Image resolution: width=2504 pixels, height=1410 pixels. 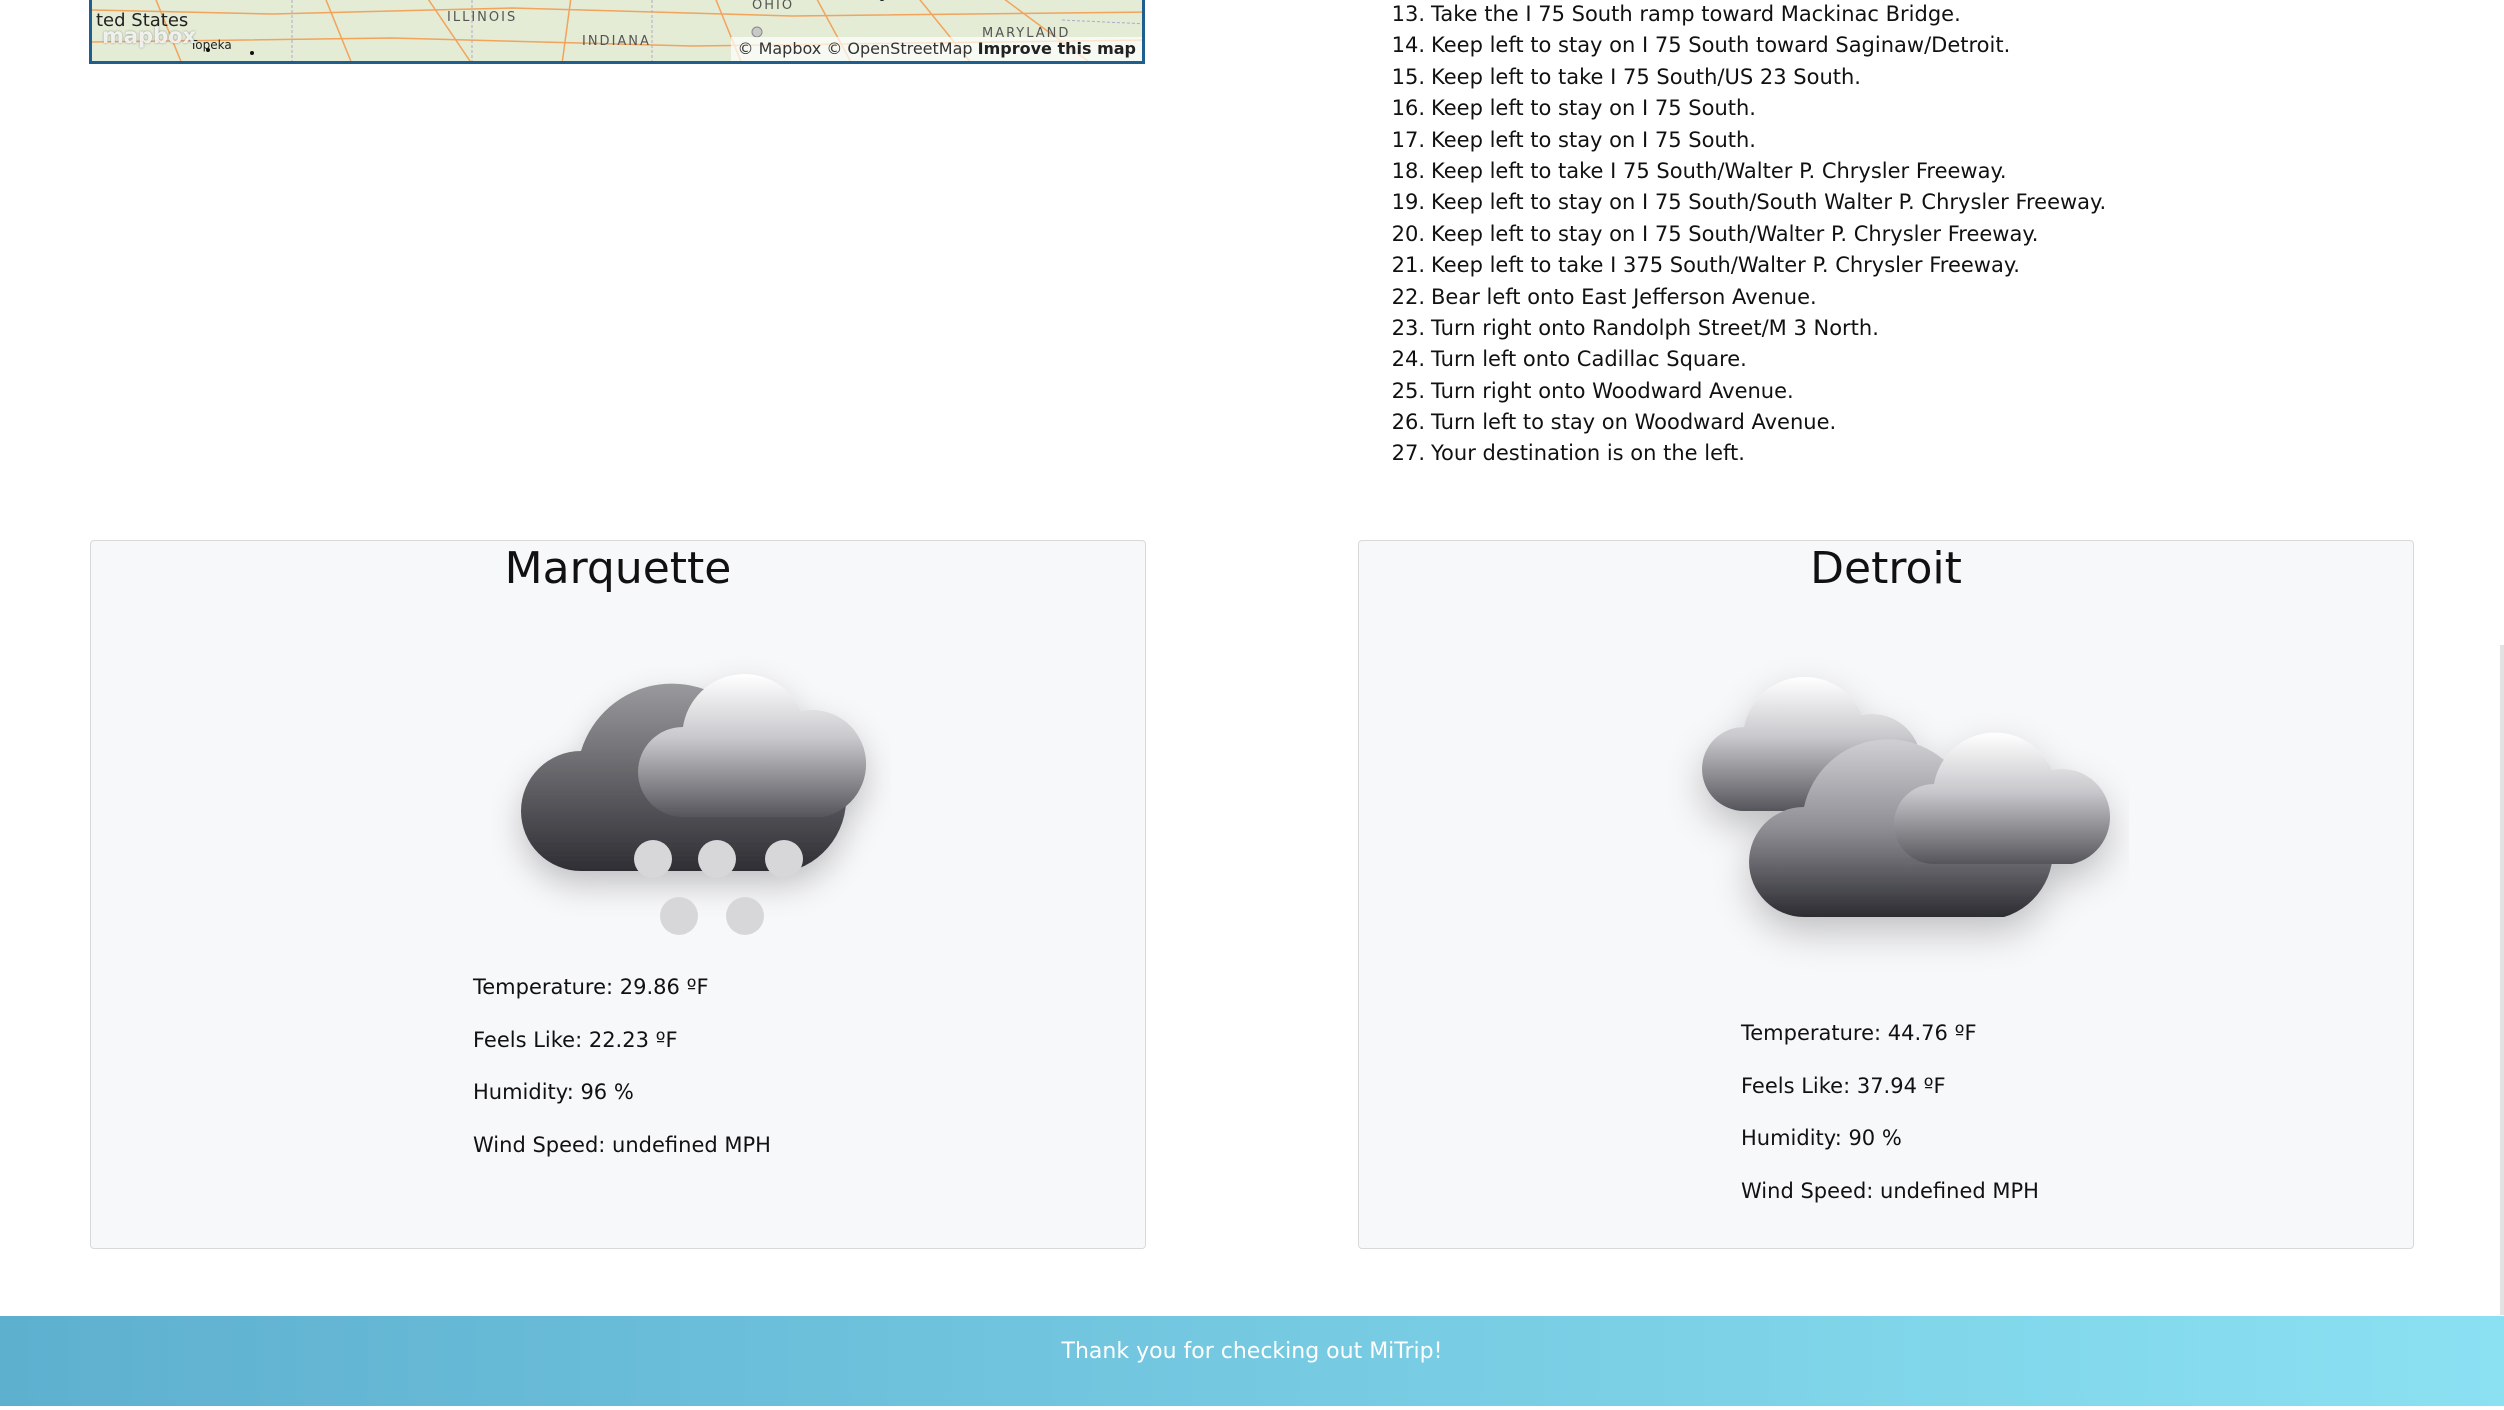 What do you see at coordinates (1408, 108) in the screenshot?
I see `direction-step-number: 16.` at bounding box center [1408, 108].